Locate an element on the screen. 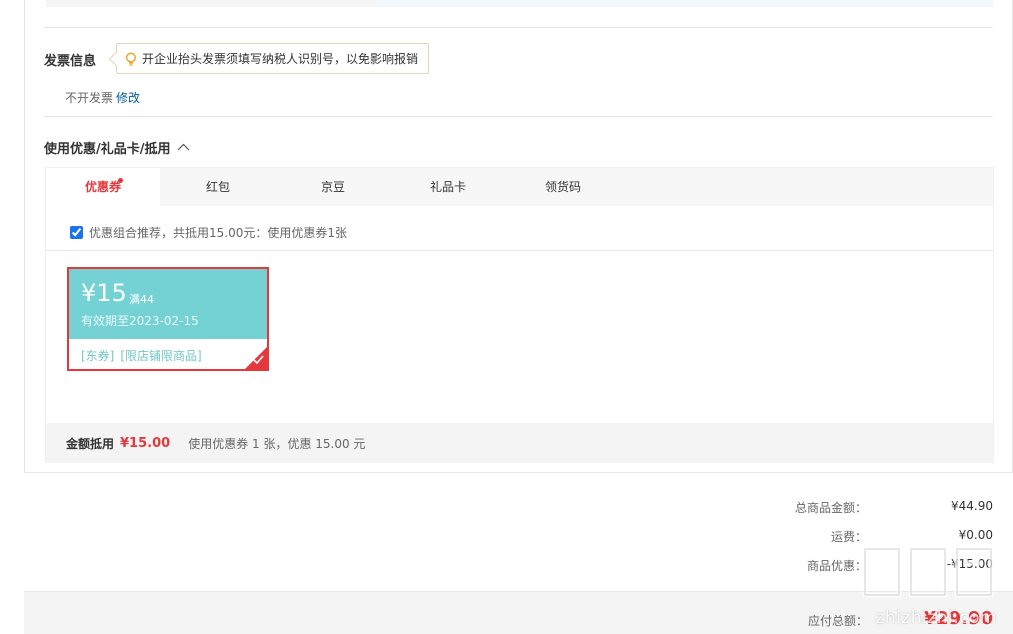 The height and width of the screenshot is (634, 1013). tab-label: 礼品卡 is located at coordinates (447, 187).